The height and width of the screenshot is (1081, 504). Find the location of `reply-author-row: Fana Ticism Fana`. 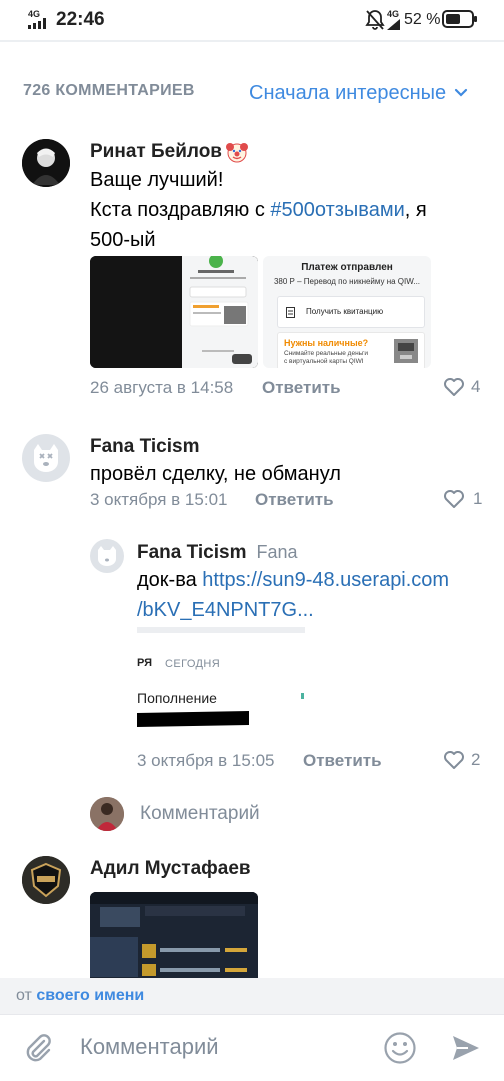

reply-author-row: Fana Ticism Fana is located at coordinates (217, 553).